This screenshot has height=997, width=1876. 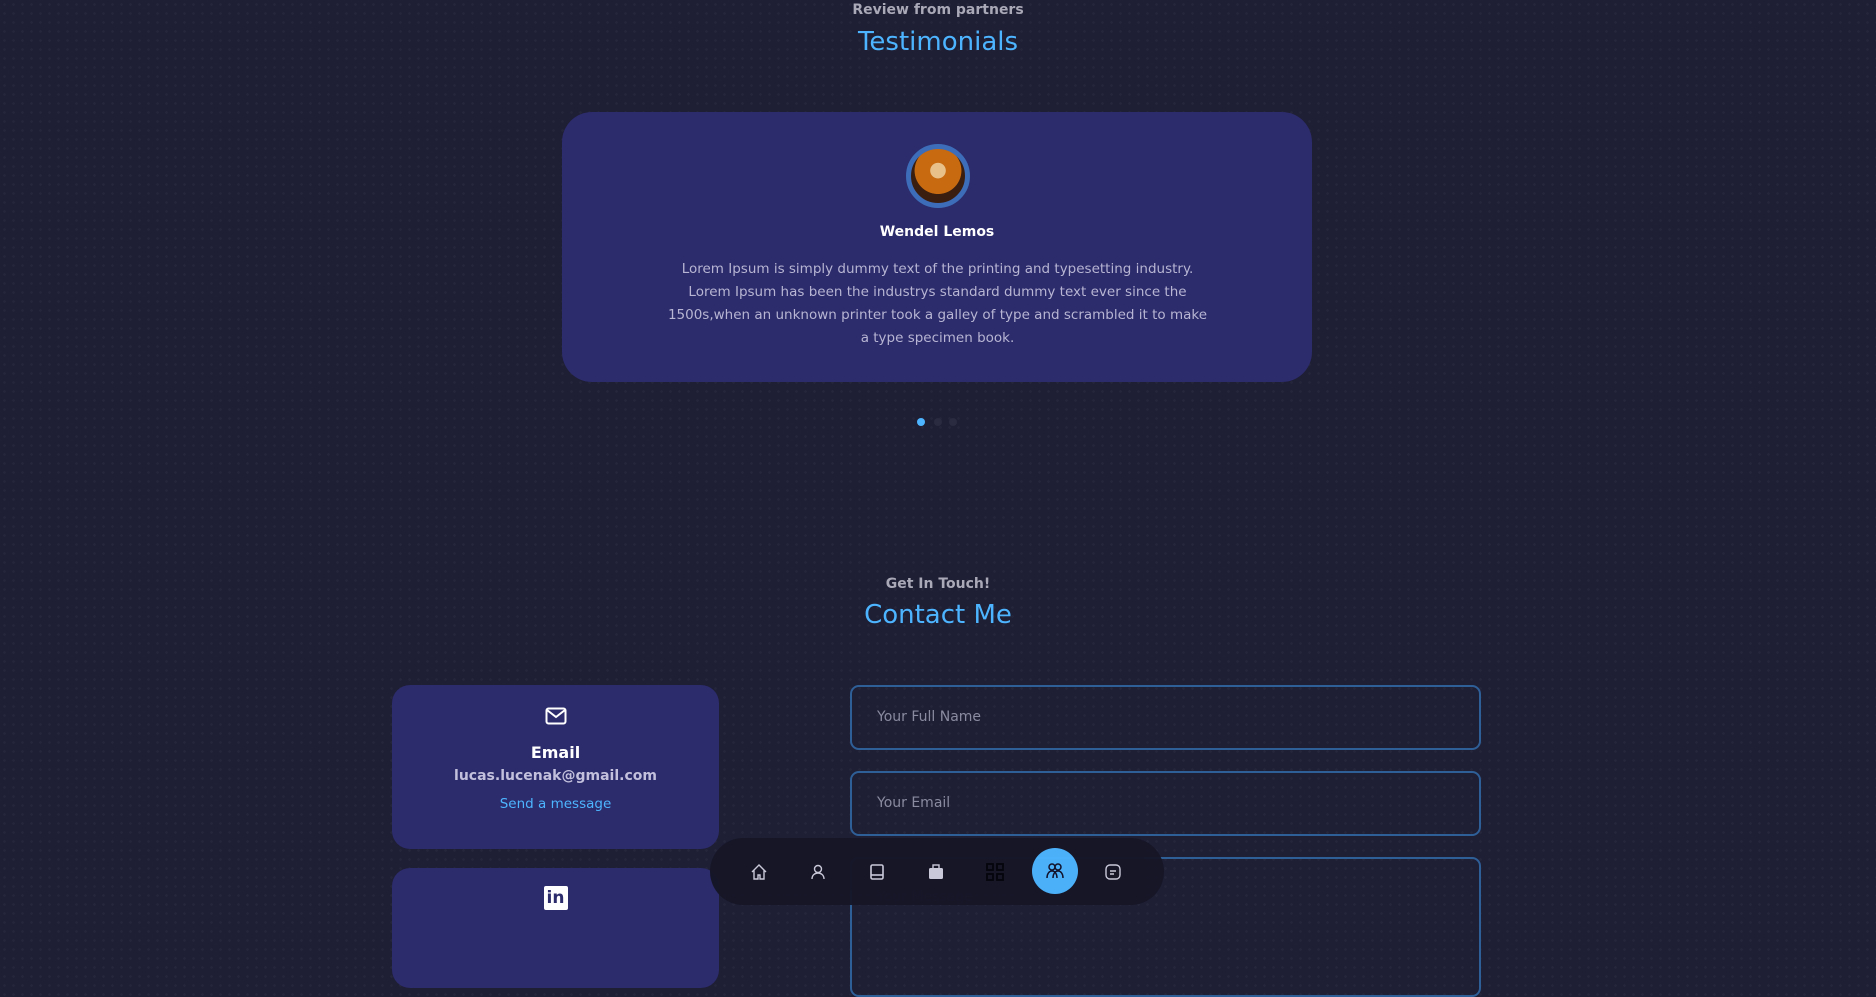 I want to click on bottom-nav, so click(x=937, y=871).